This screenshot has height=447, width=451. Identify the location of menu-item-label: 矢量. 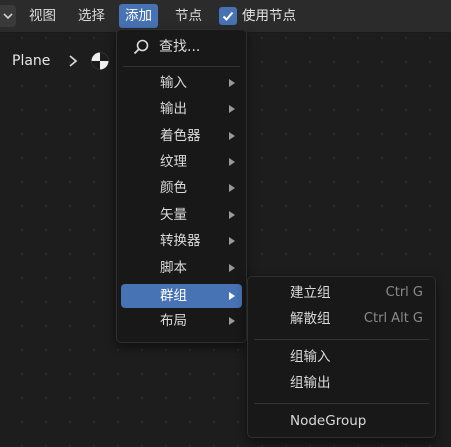
(173, 215).